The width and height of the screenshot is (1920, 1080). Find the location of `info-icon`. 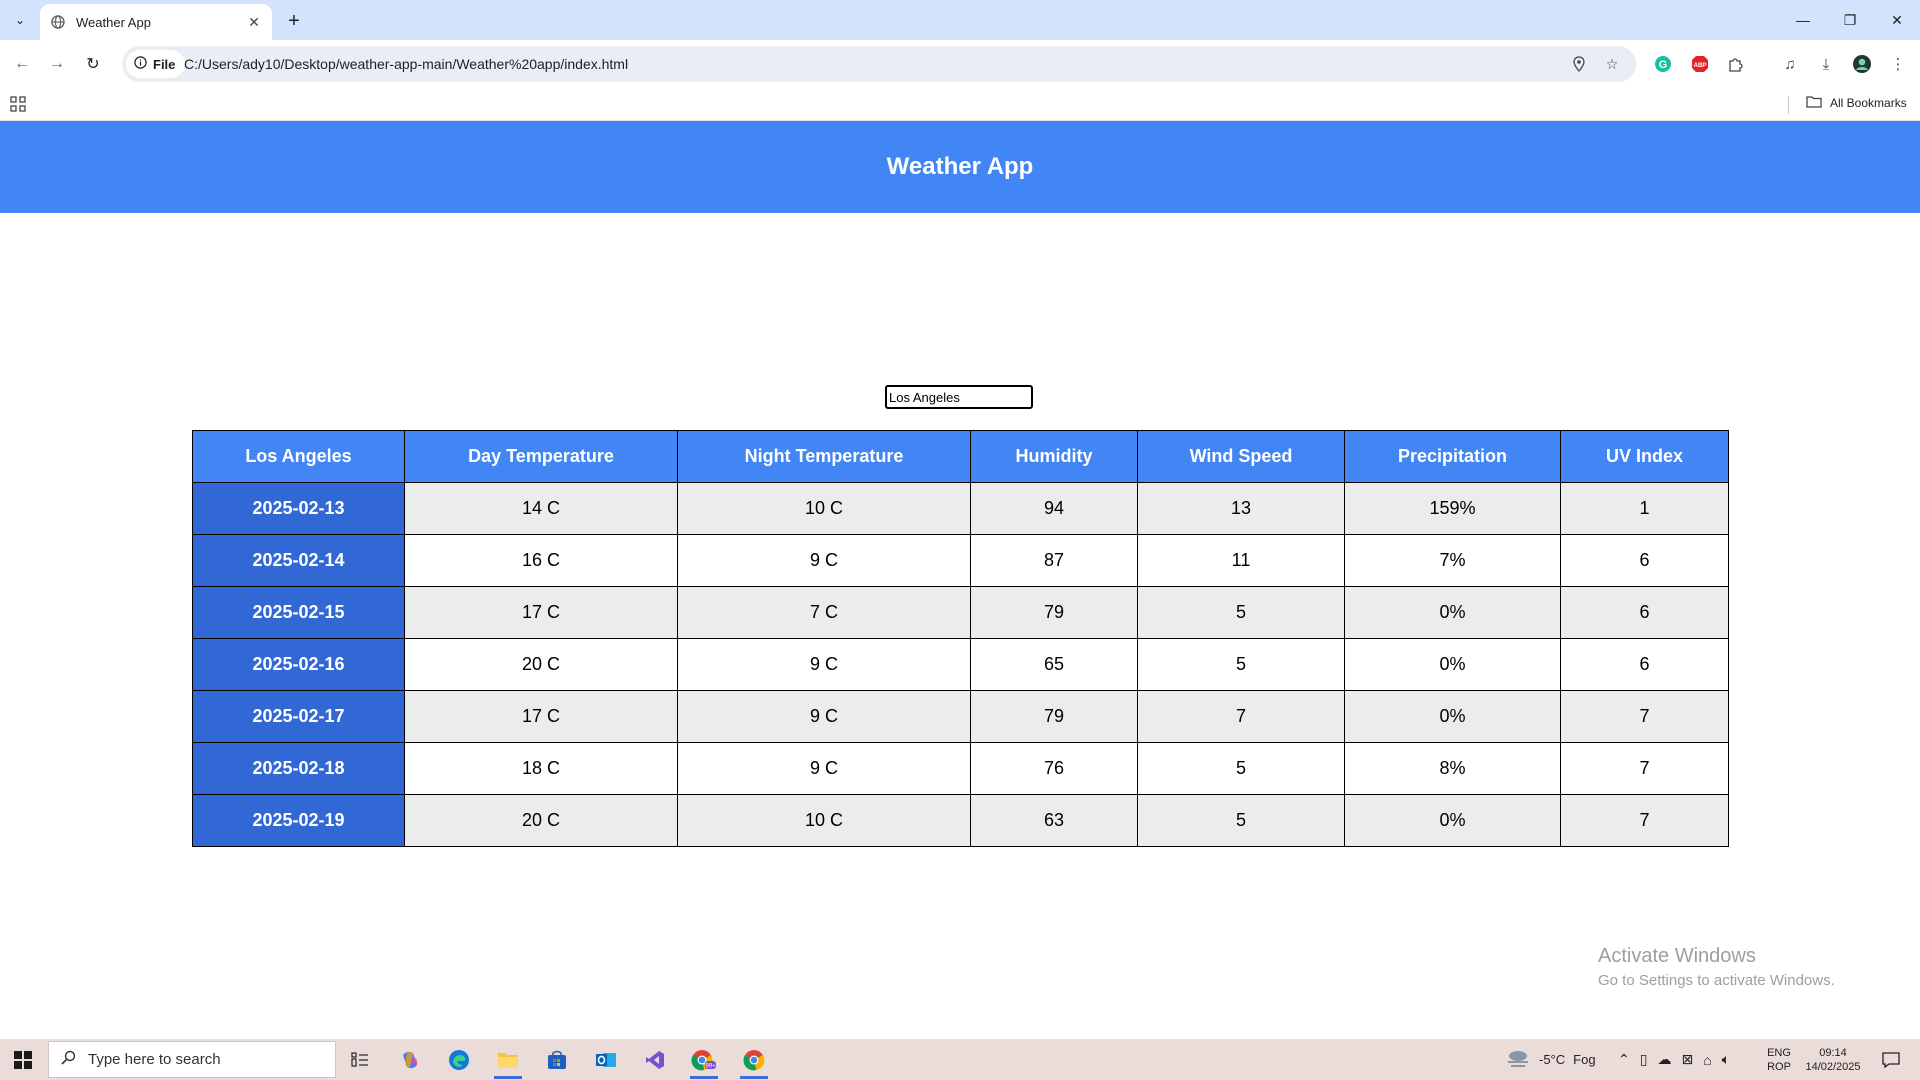

info-icon is located at coordinates (140, 64).